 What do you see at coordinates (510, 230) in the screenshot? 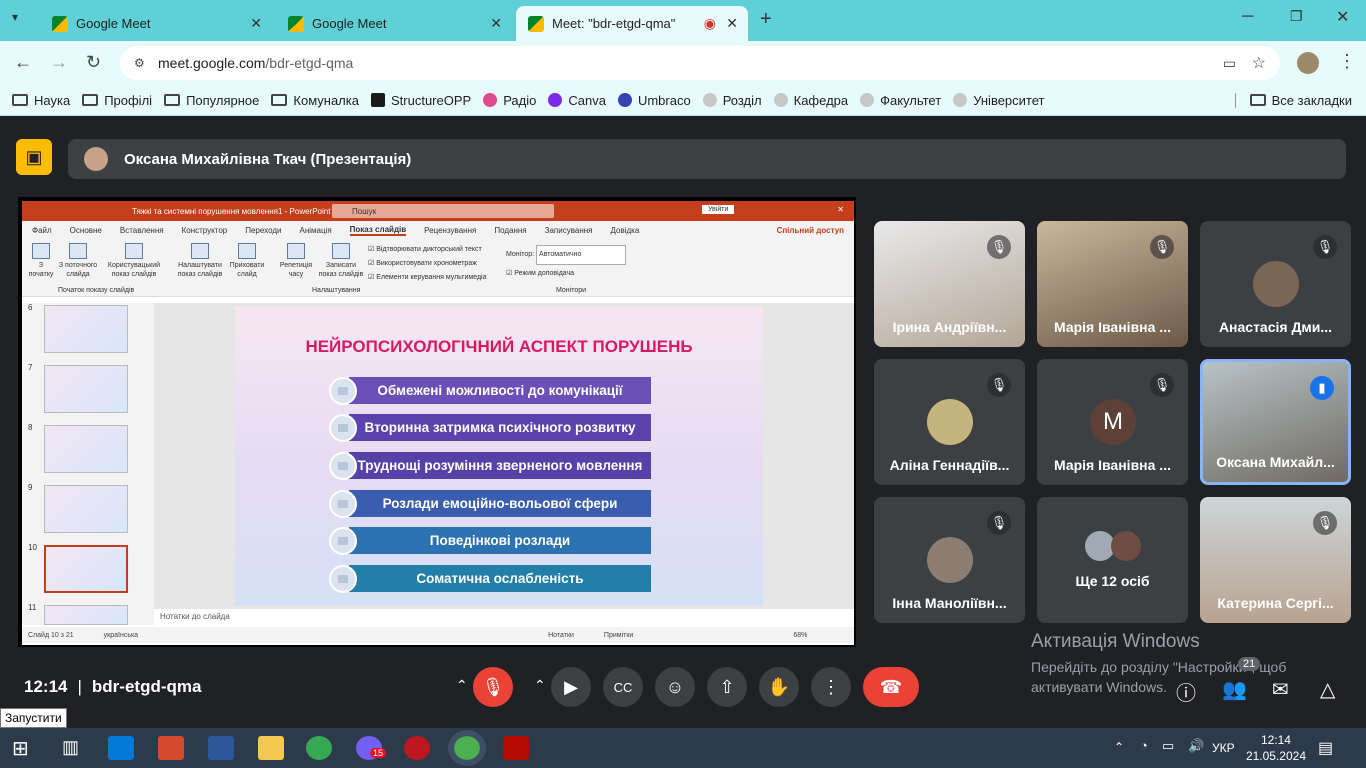
I see `ppt-menu-view: Подання` at bounding box center [510, 230].